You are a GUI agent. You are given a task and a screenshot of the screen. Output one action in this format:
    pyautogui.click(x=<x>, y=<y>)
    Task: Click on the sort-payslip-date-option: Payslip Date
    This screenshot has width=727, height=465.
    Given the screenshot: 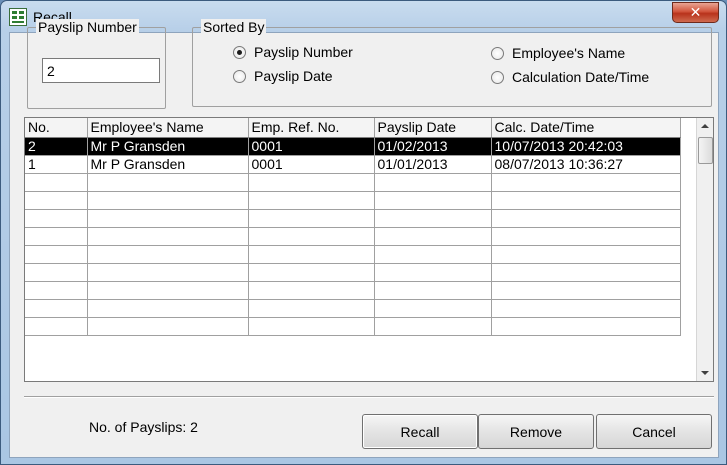 What is the action you would take?
    pyautogui.click(x=283, y=76)
    